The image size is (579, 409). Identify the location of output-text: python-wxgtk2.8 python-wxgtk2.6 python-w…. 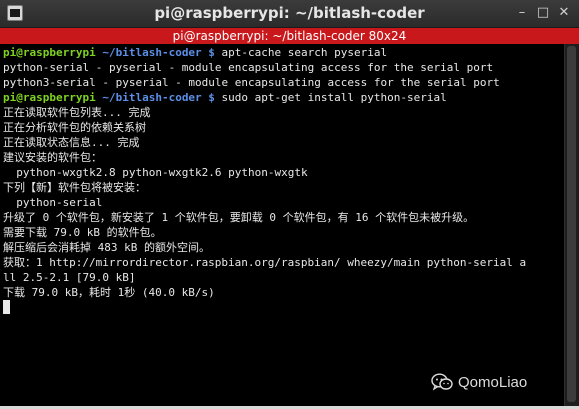
(155, 172).